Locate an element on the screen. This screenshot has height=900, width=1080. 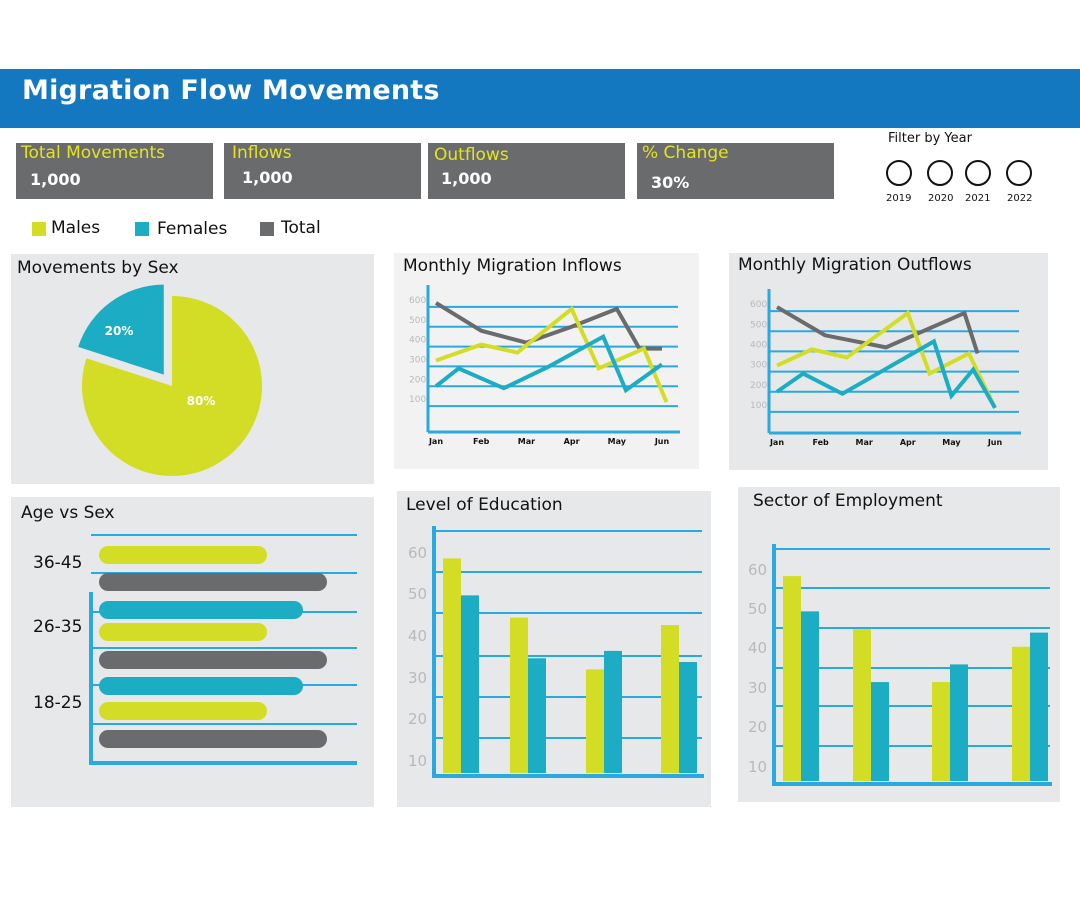
legend-label-males: Males is located at coordinates (76, 228).